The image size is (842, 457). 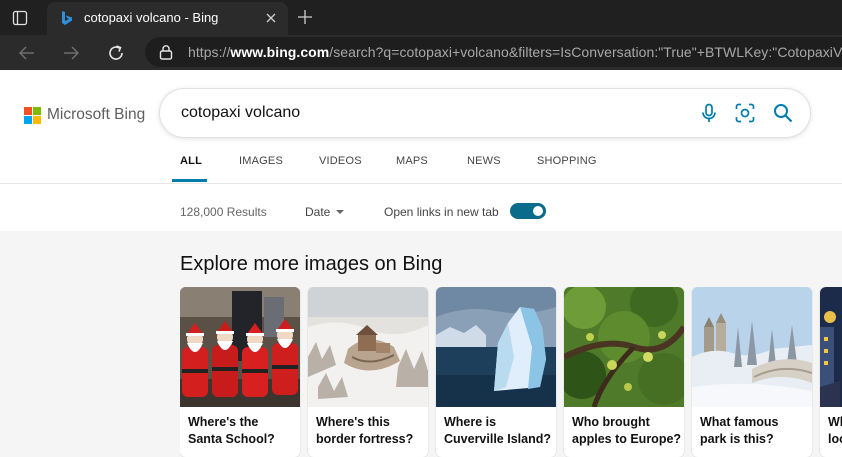 I want to click on explore-card: What famous park is this?, so click(x=752, y=372).